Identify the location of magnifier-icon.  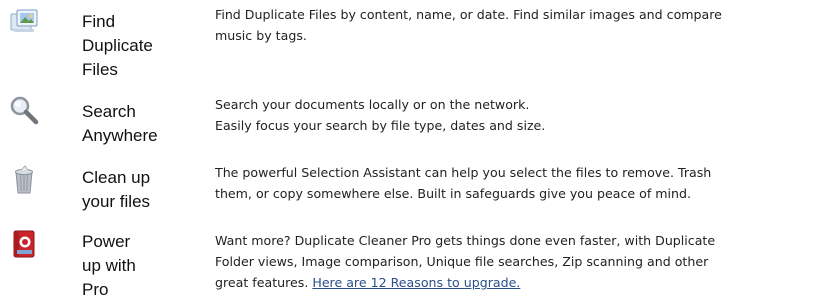
(24, 110).